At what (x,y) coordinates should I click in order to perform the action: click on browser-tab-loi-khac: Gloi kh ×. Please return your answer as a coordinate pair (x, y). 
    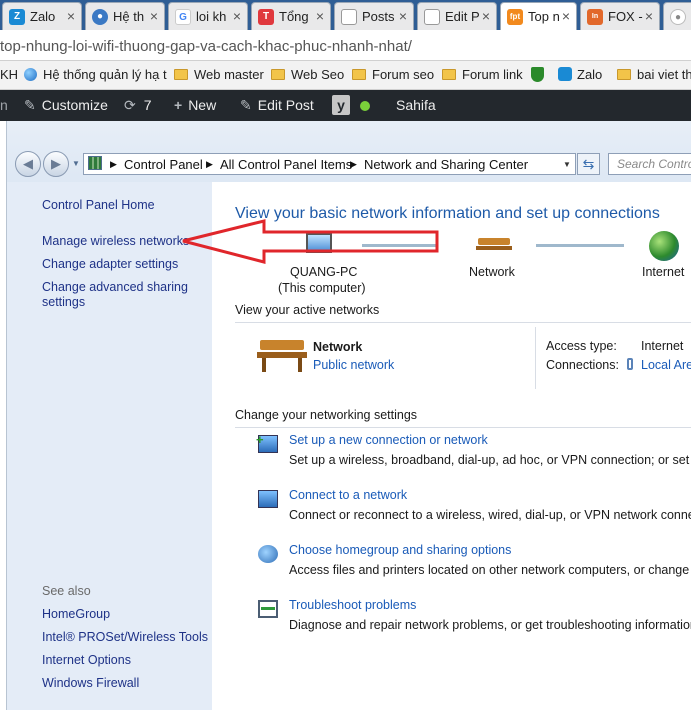
    Looking at the image, I should click on (208, 16).